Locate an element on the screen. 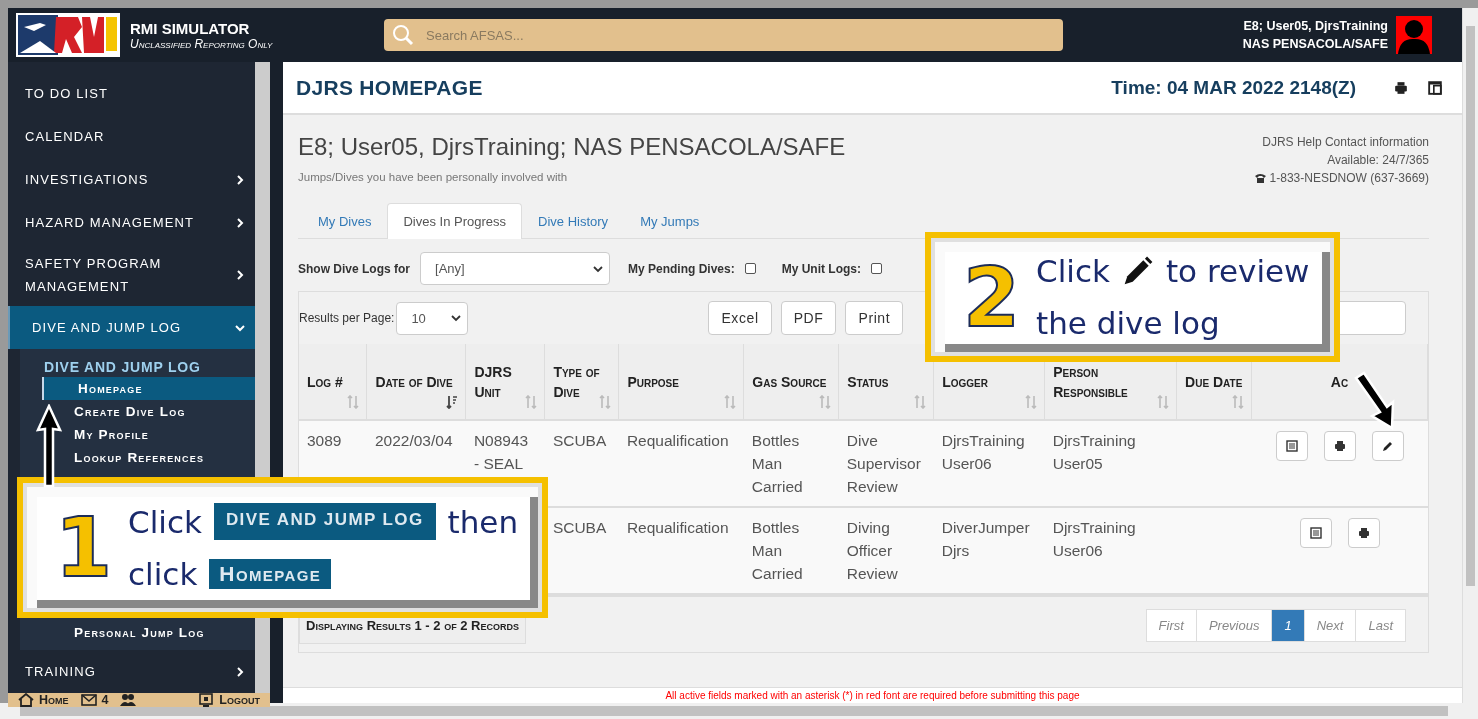  column-header: Purpose is located at coordinates (681, 382).